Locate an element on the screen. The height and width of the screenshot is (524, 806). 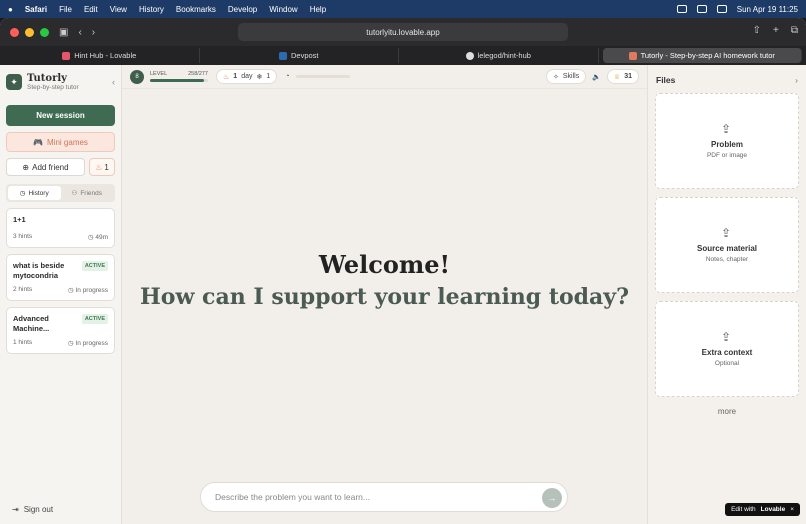
skills-button: ✧ Skills is located at coordinates (566, 76).